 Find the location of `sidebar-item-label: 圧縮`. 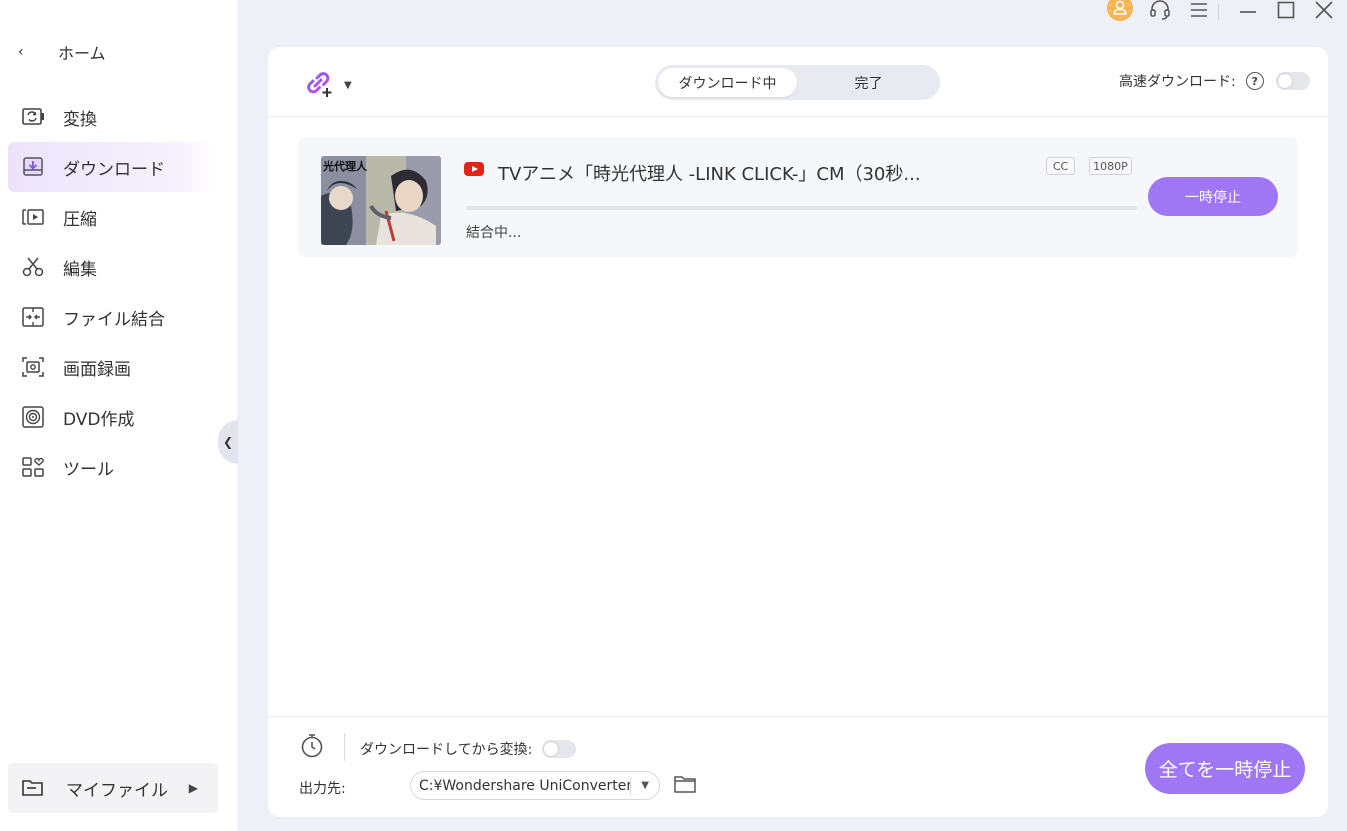

sidebar-item-label: 圧縮 is located at coordinates (80, 219).